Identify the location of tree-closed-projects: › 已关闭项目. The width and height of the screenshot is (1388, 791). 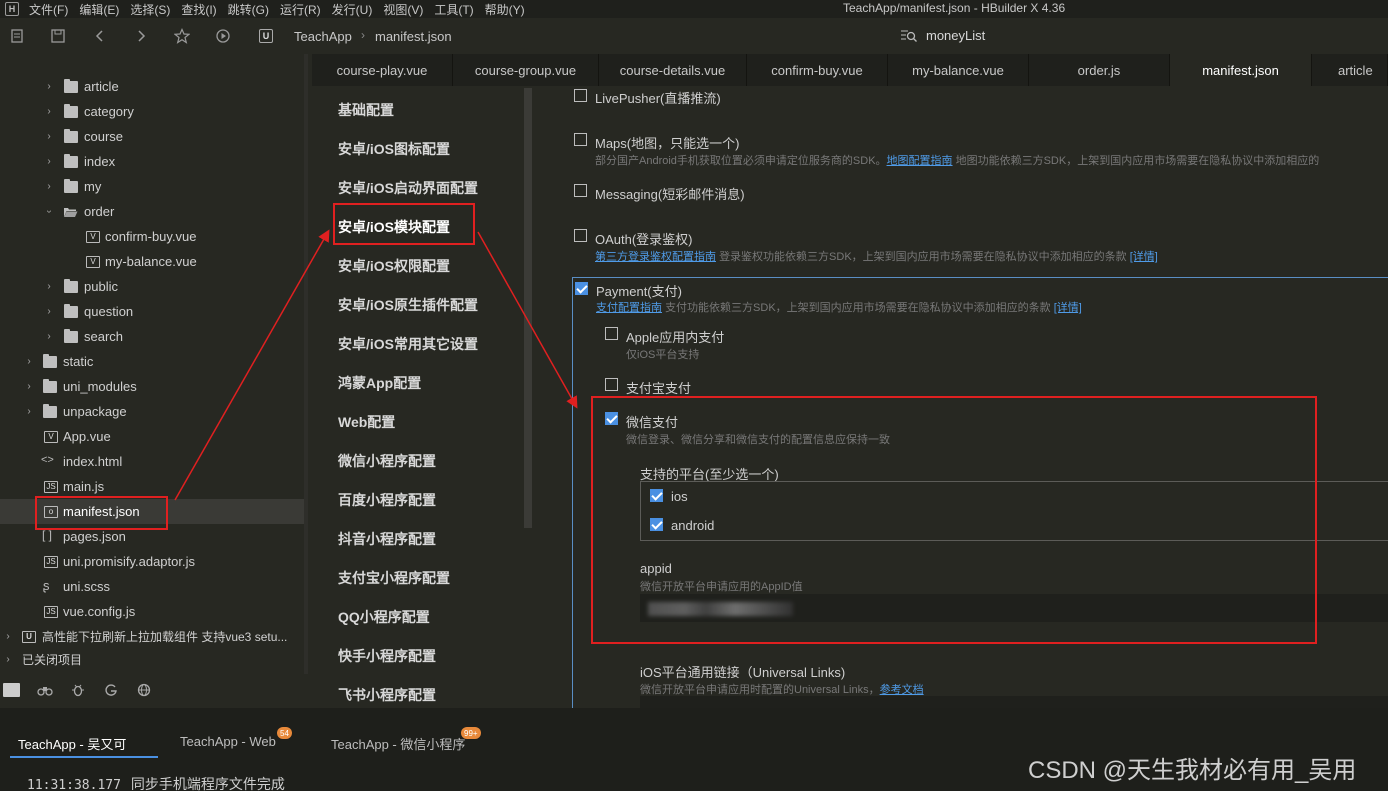
(152, 659).